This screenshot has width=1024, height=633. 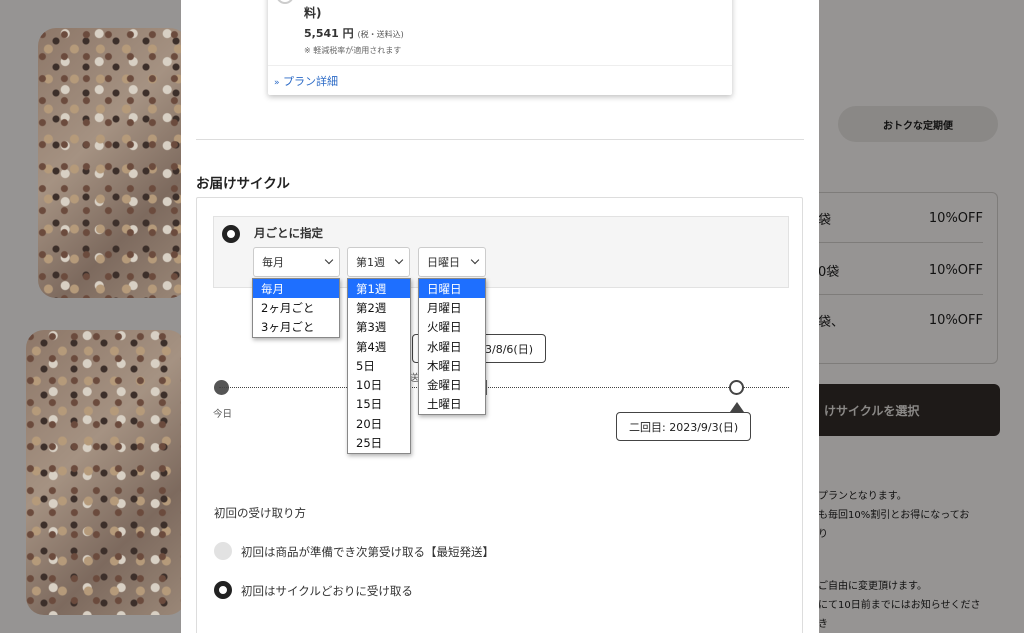 What do you see at coordinates (296, 327) in the screenshot?
I see `dropdown-option: 3ヶ月ごと` at bounding box center [296, 327].